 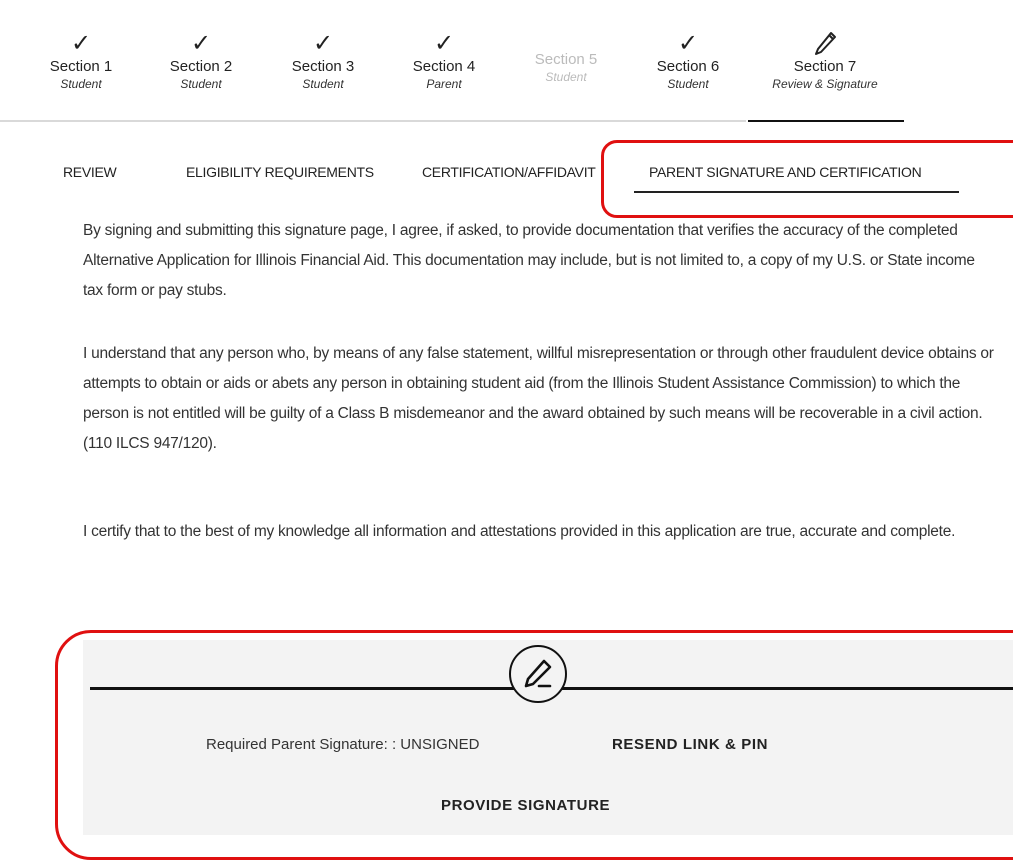 I want to click on step-title: Section 1, so click(x=81, y=66).